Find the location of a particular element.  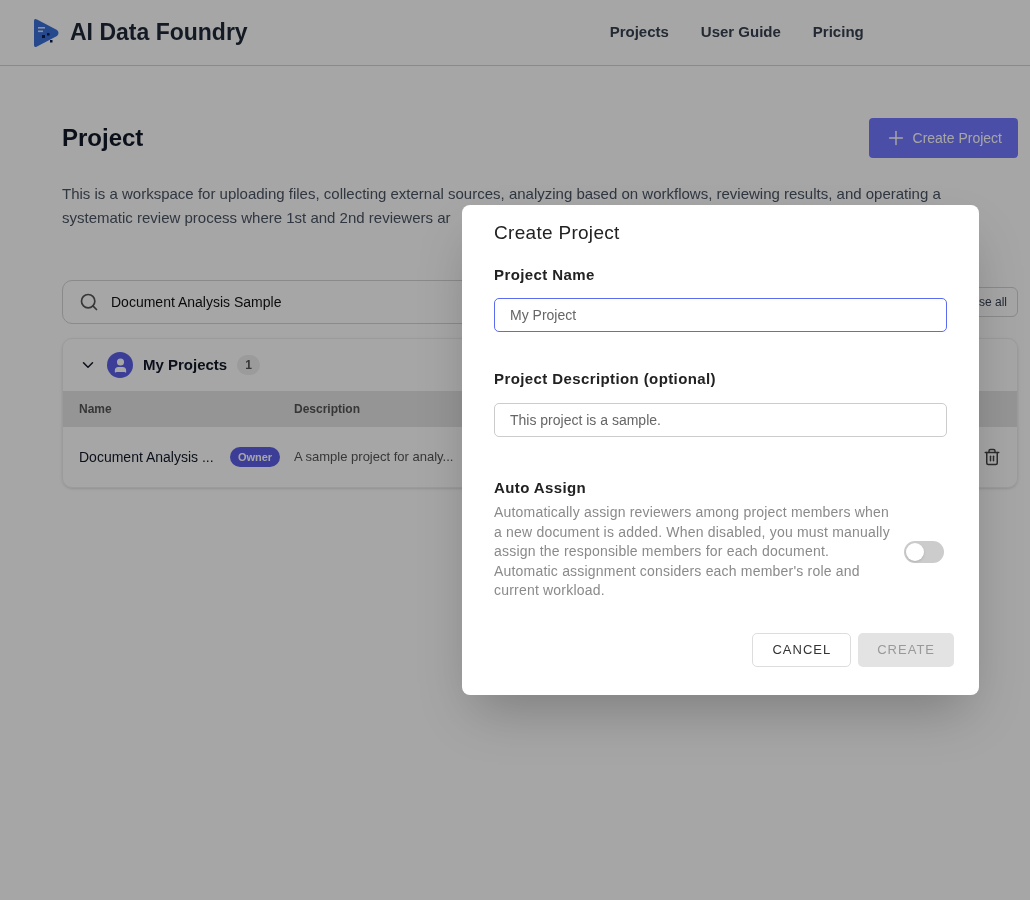

field-label: Project Description (optional) is located at coordinates (605, 379).